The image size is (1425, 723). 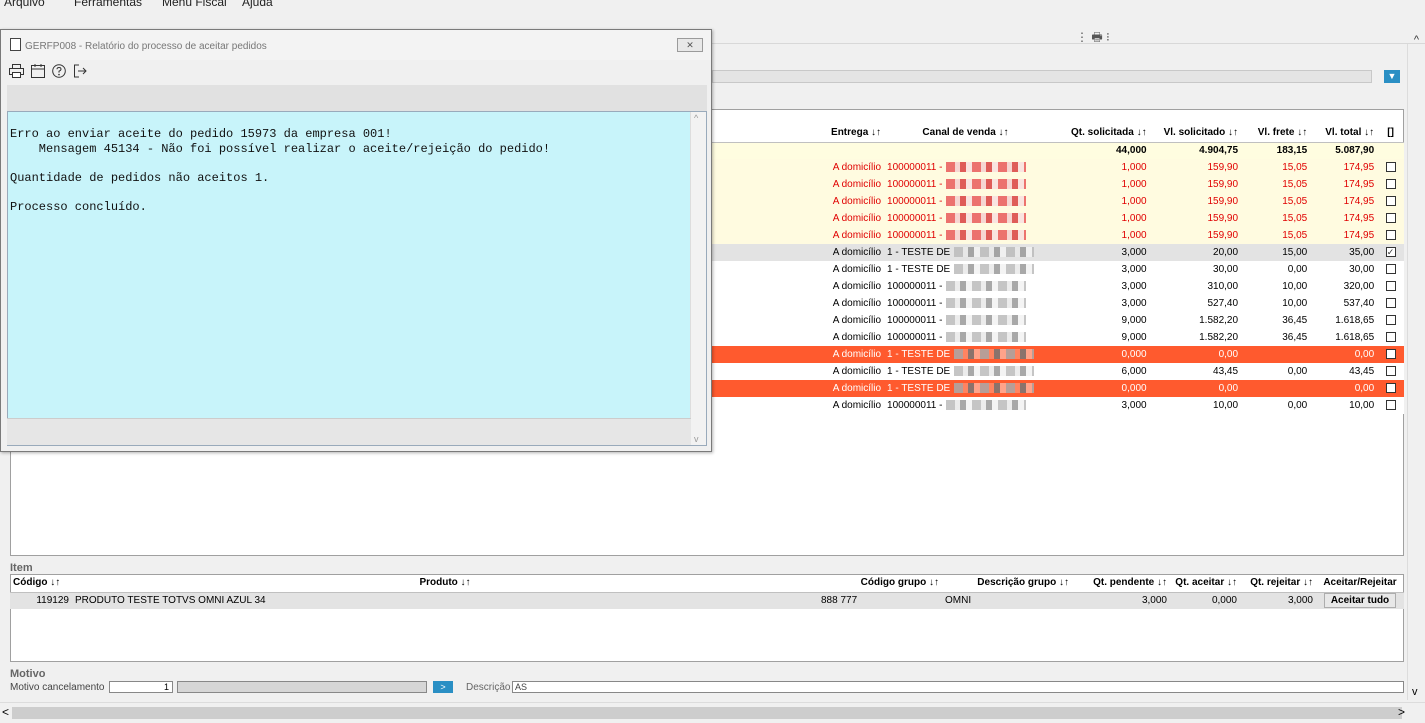 I want to click on col-select-all: [], so click(x=1390, y=133).